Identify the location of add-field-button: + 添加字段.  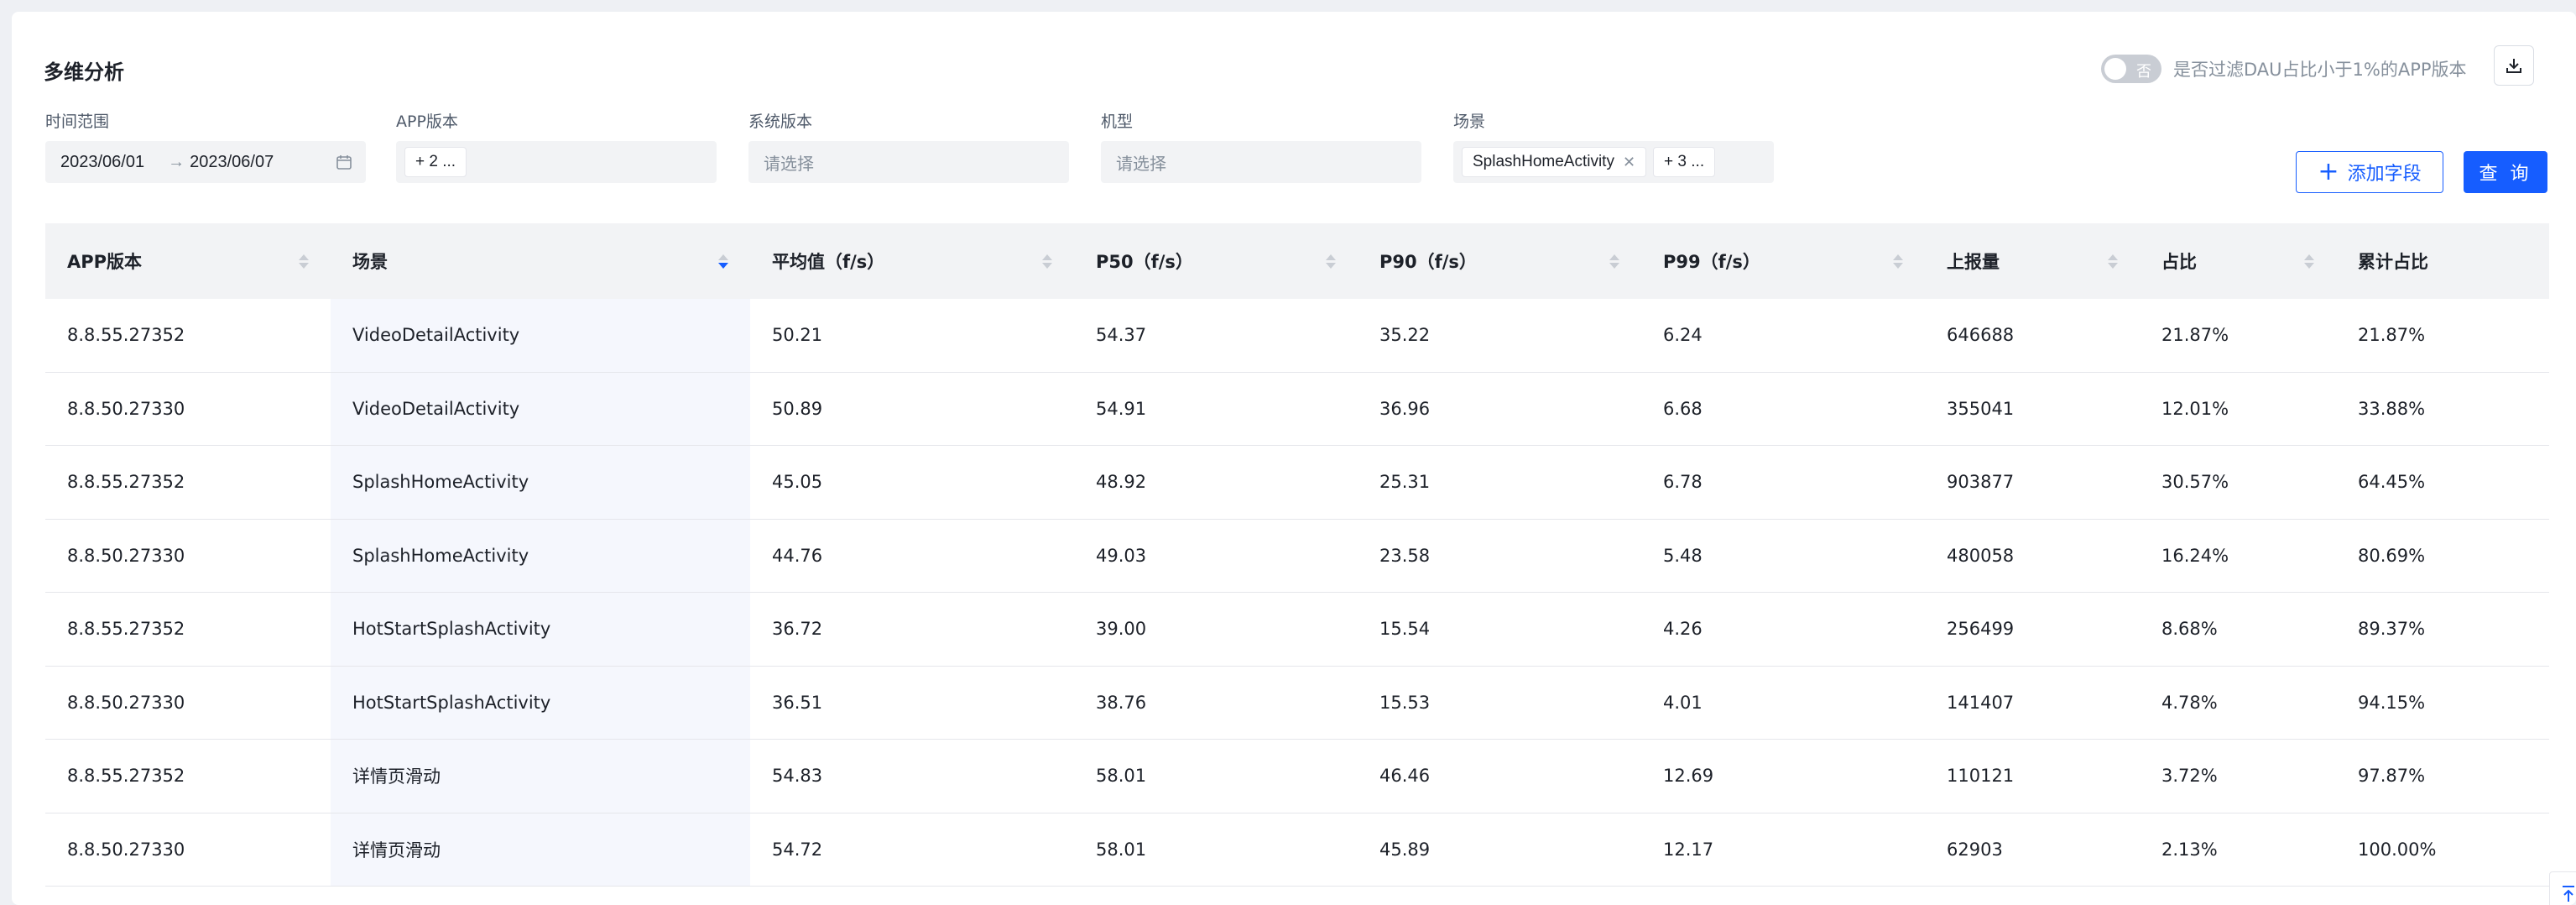
(2369, 172).